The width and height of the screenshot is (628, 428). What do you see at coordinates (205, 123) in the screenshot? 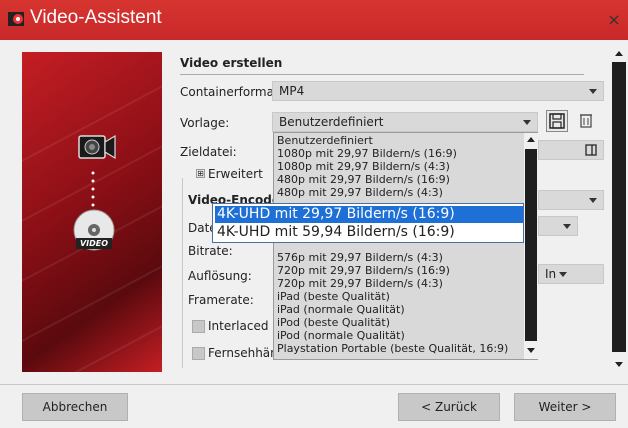
I see `template-label: Vorlage:` at bounding box center [205, 123].